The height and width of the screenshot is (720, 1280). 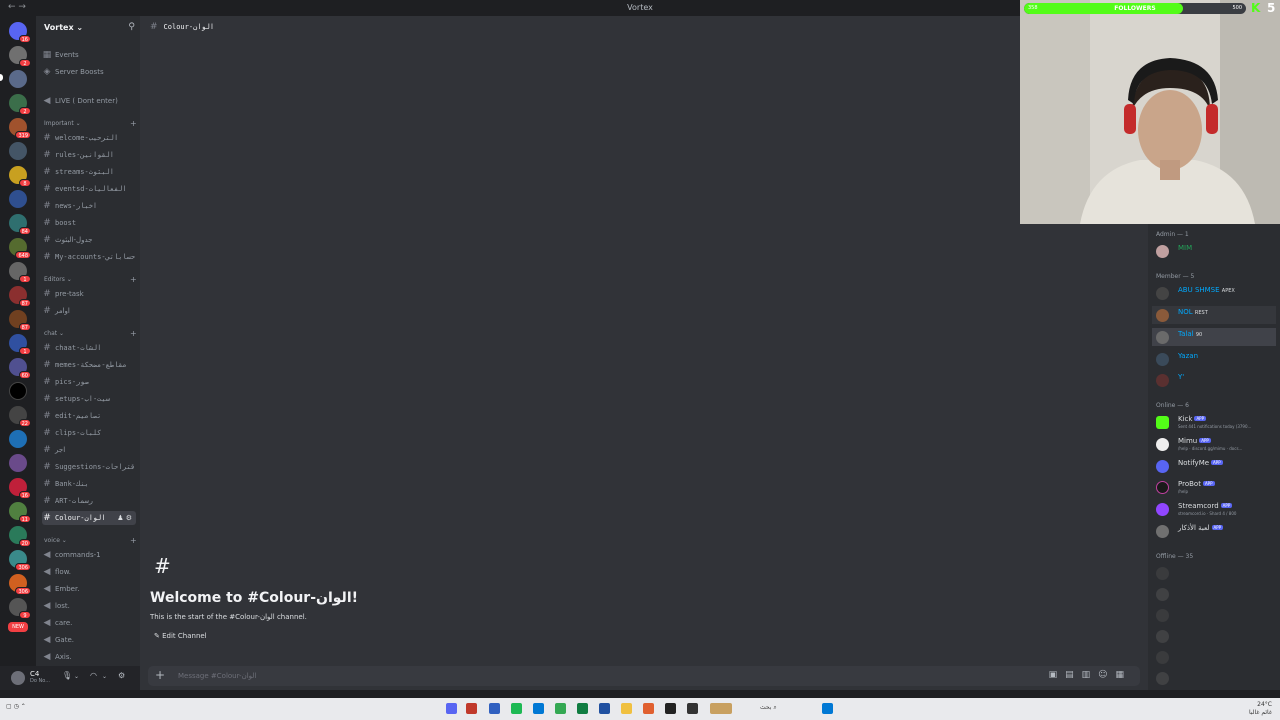 I want to click on voice-channel: ◀ commands-1, so click(x=89, y=555).